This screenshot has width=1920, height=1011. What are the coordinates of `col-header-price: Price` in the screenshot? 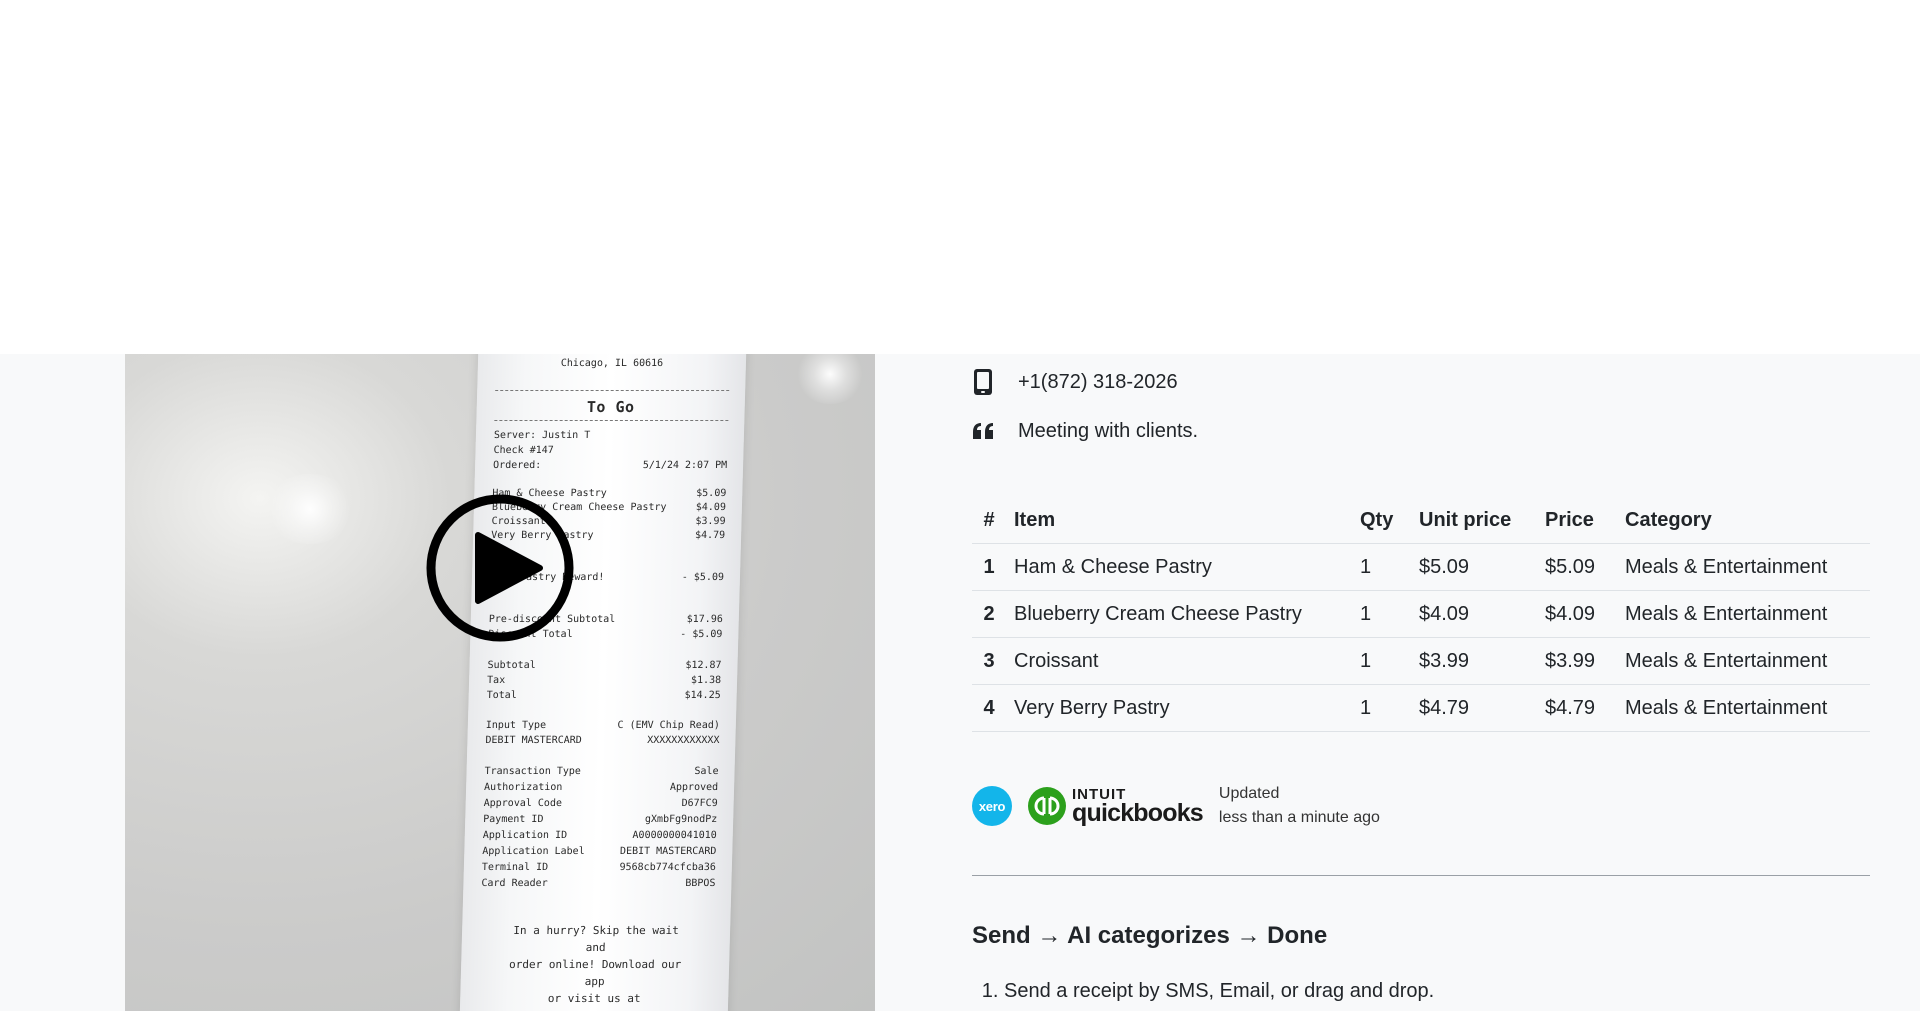 It's located at (1577, 520).